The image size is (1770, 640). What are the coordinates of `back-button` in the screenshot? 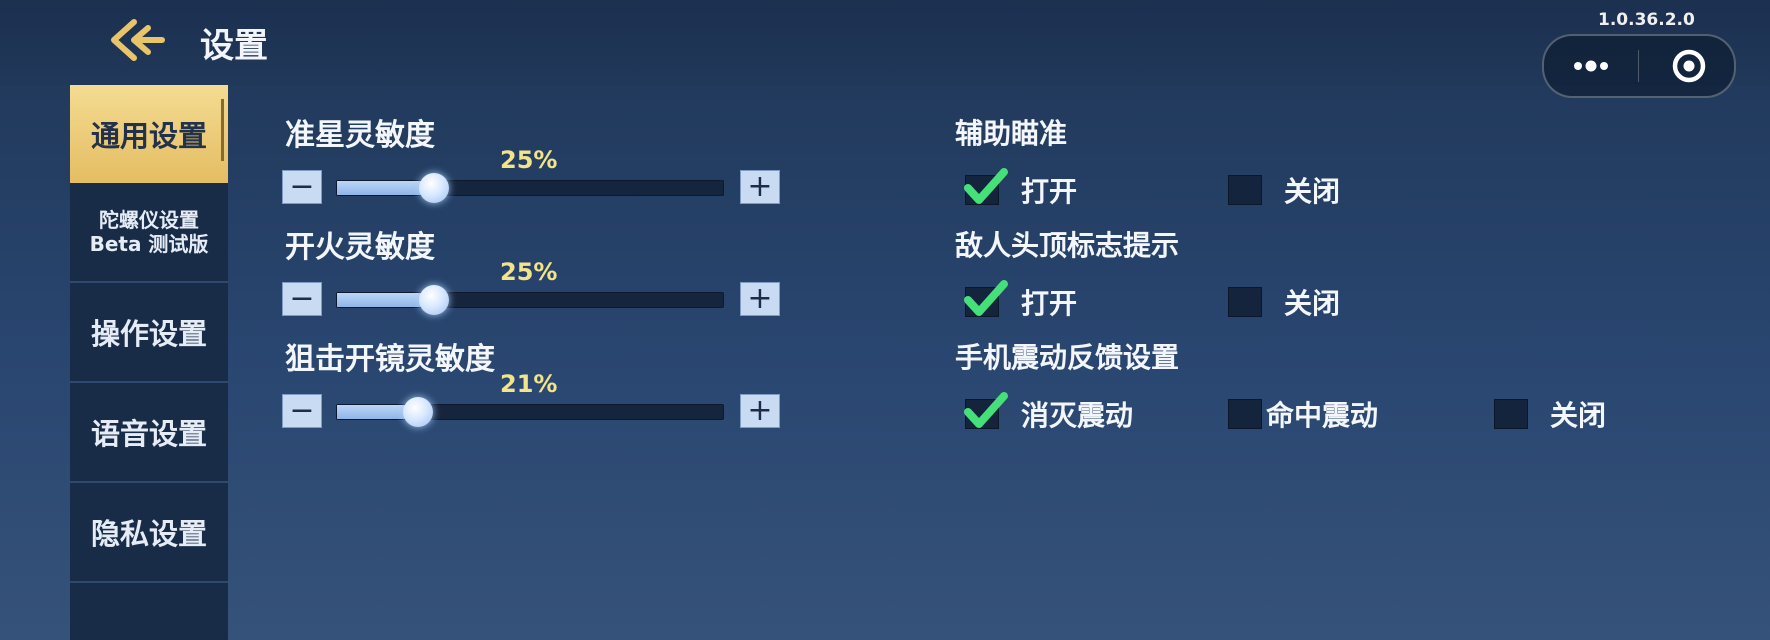 It's located at (137, 40).